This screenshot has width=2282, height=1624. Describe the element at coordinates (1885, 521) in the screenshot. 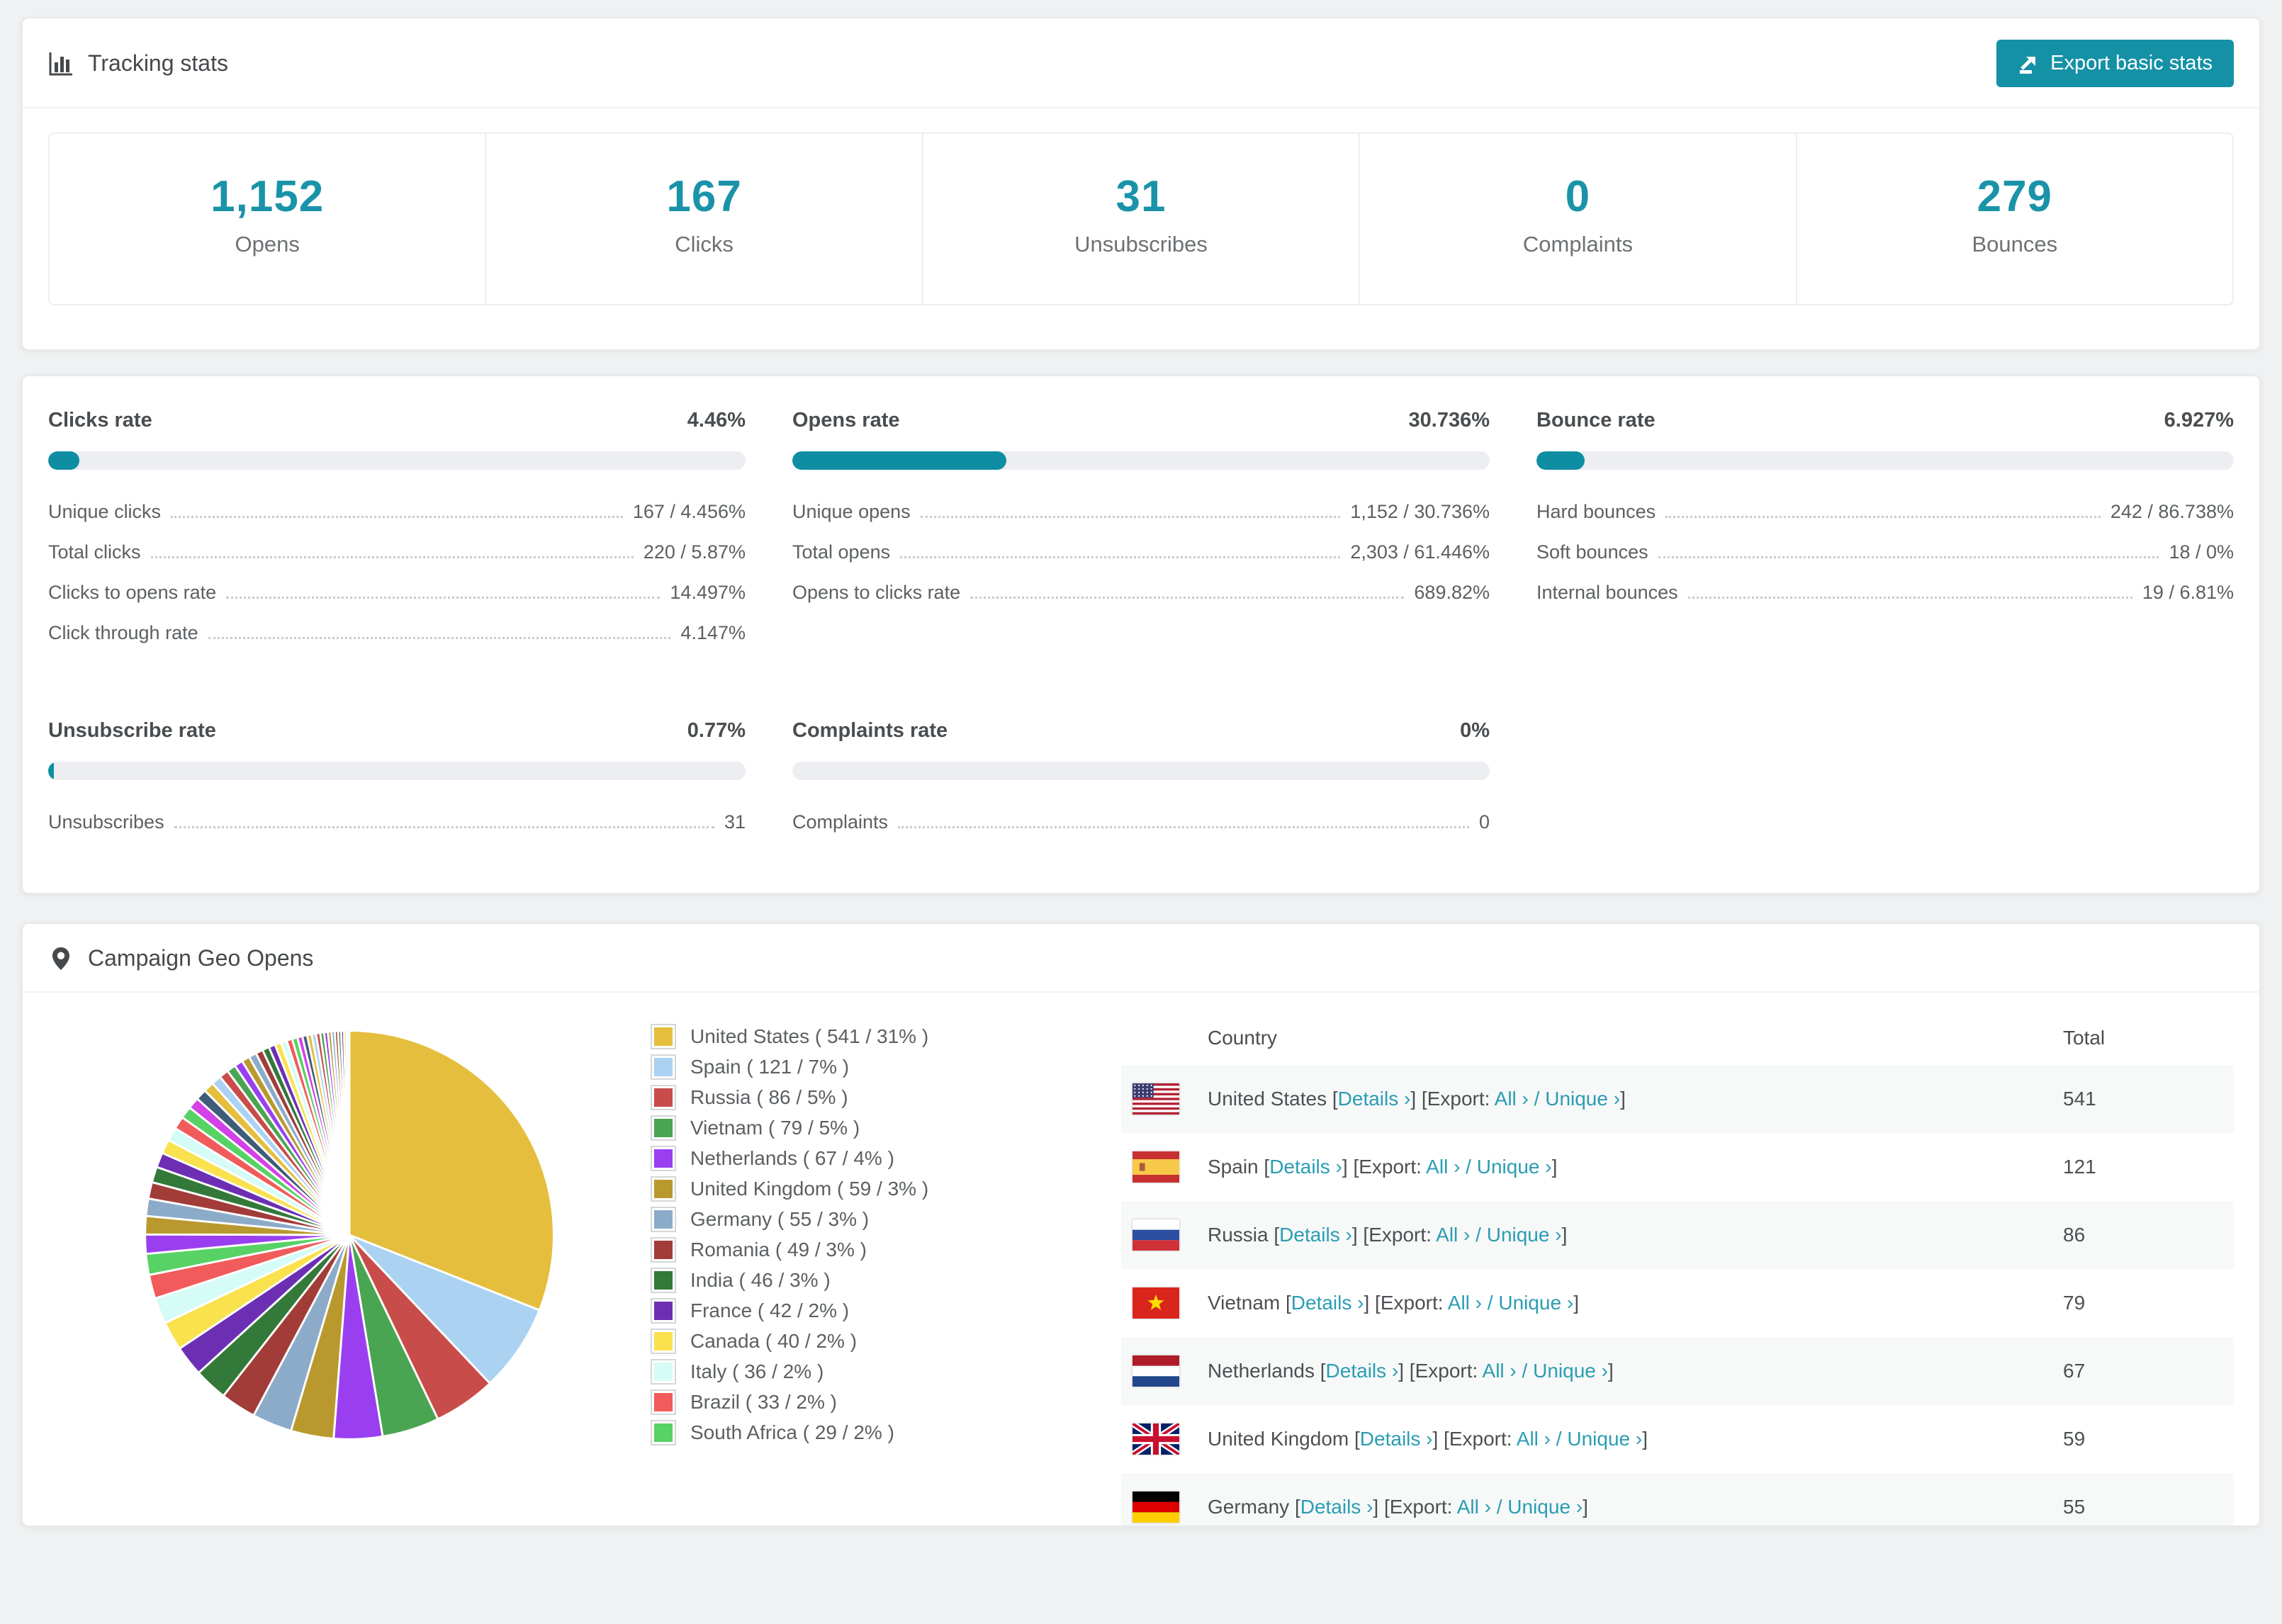

I see `rate-row: Hard bounces 242 / 86.738%` at that location.